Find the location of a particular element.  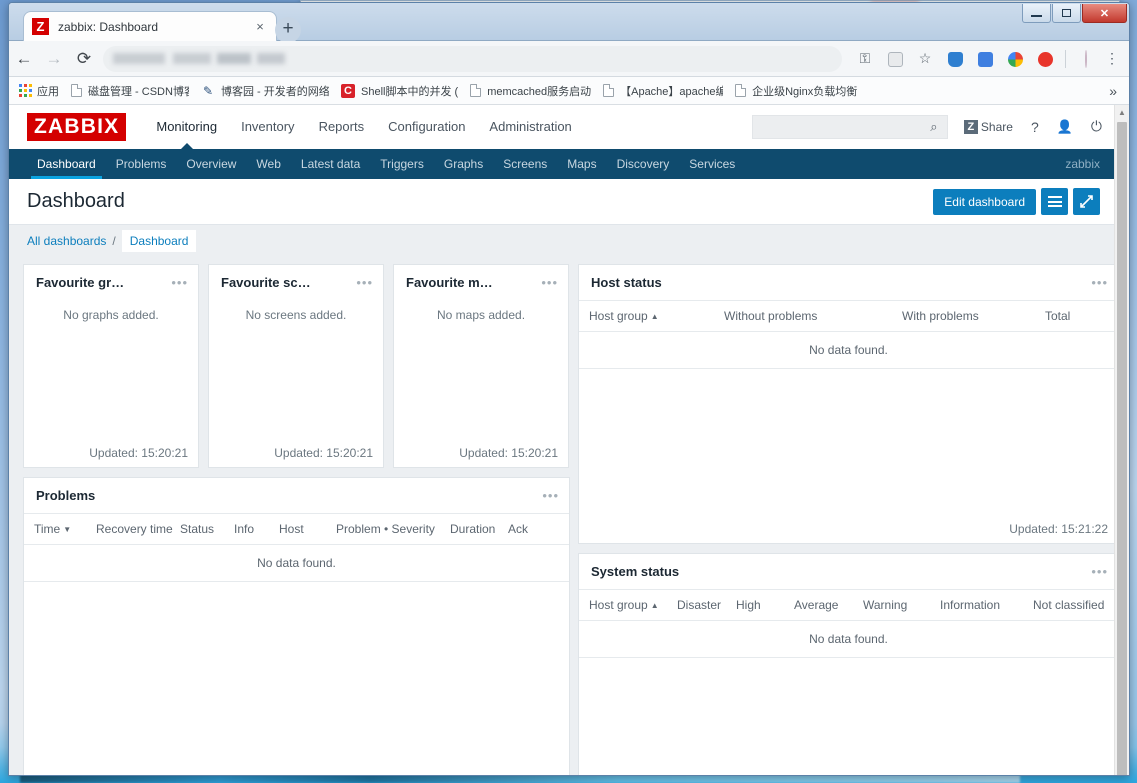

star-icon: ☆ is located at coordinates (925, 58).